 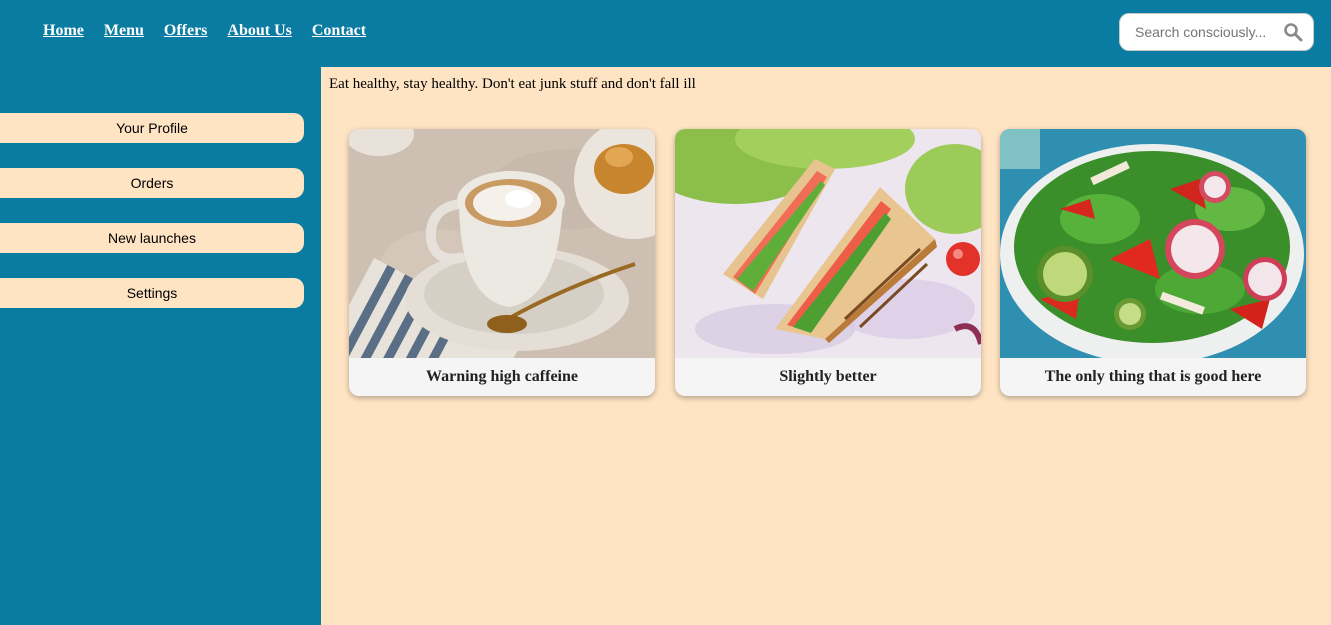 I want to click on sidebar-item-your-profile: Your Profile, so click(x=152, y=128).